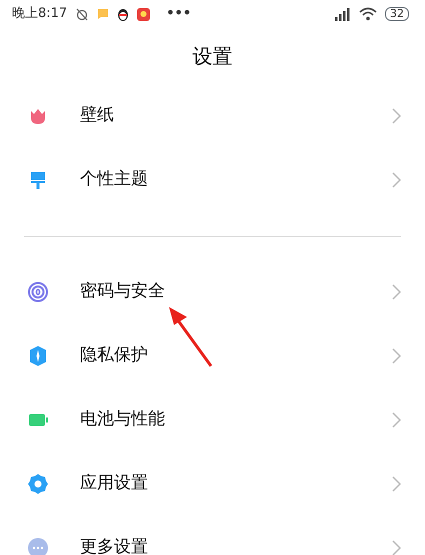  I want to click on app-icon, so click(143, 14).